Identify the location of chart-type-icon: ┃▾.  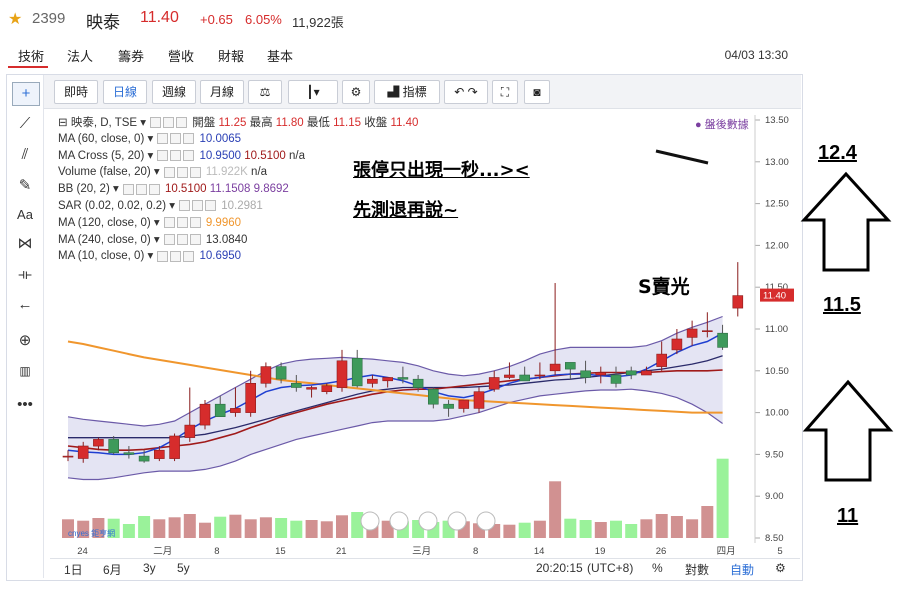
(313, 92).